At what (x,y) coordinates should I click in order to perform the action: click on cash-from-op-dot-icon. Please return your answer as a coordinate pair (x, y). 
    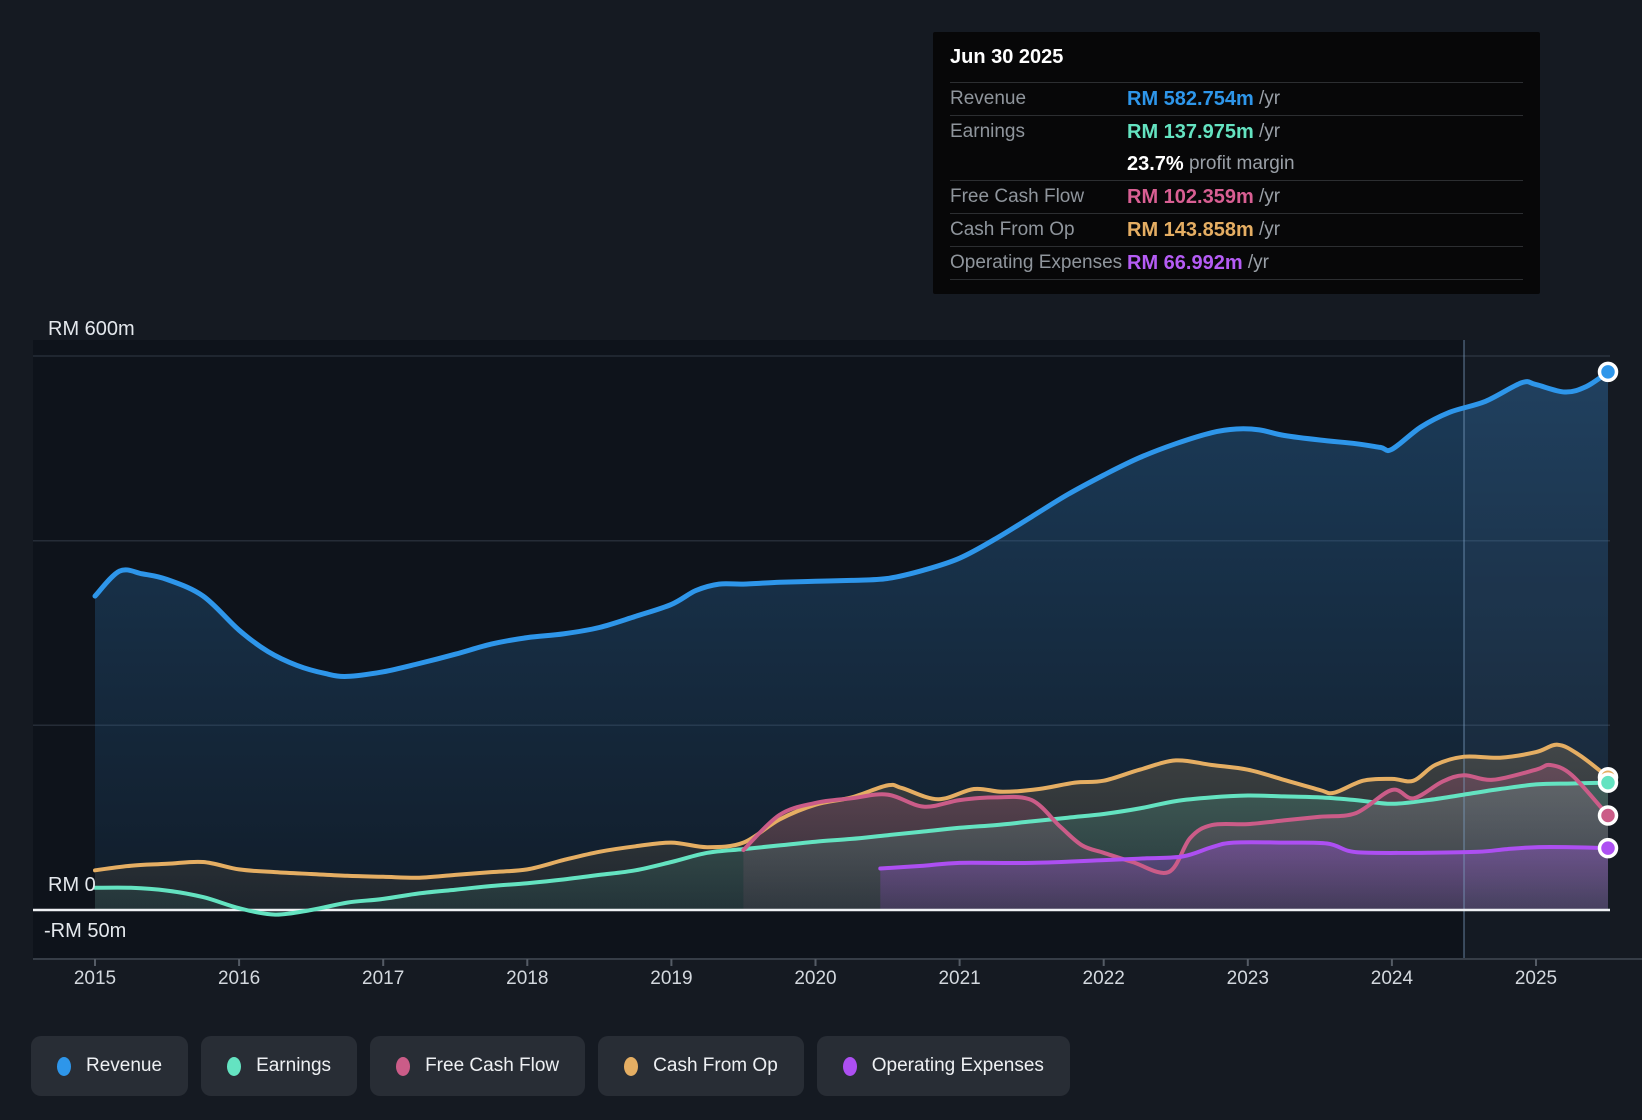
    Looking at the image, I should click on (631, 1066).